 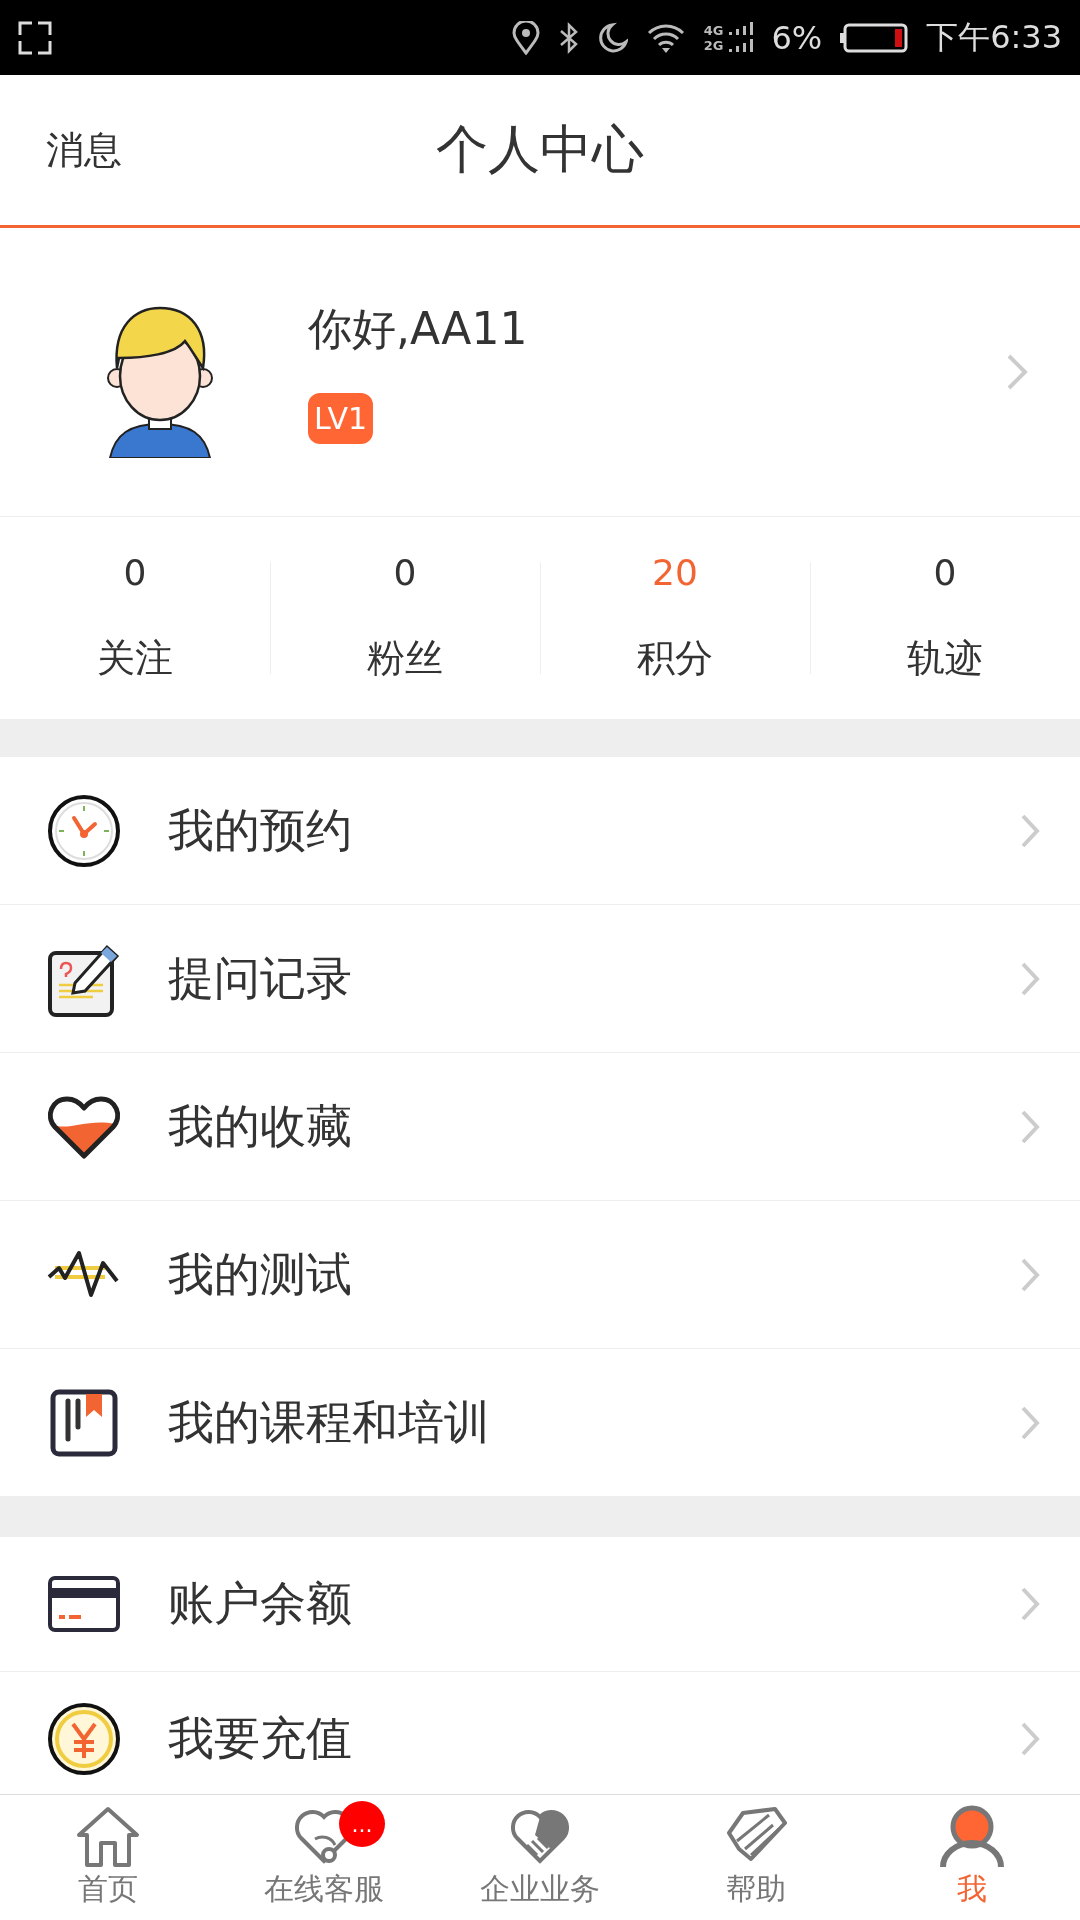 What do you see at coordinates (994, 37) in the screenshot?
I see `clock-time: 下午6:33` at bounding box center [994, 37].